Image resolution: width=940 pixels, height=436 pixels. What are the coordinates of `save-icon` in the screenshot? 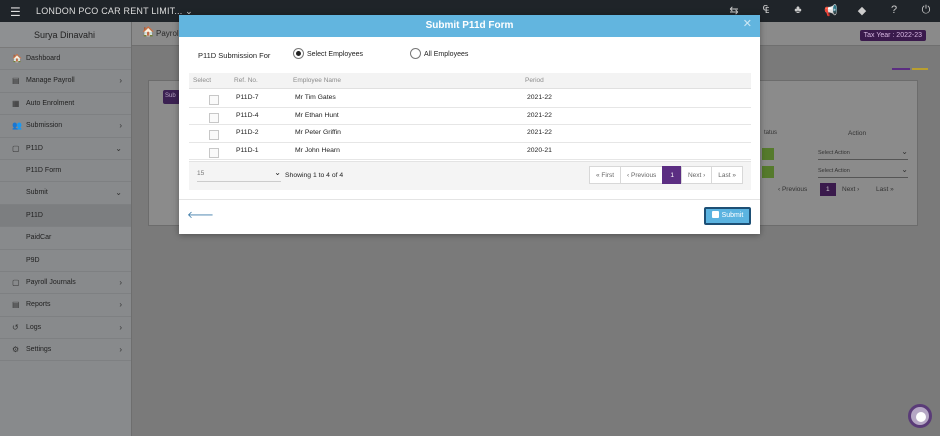 It's located at (715, 214).